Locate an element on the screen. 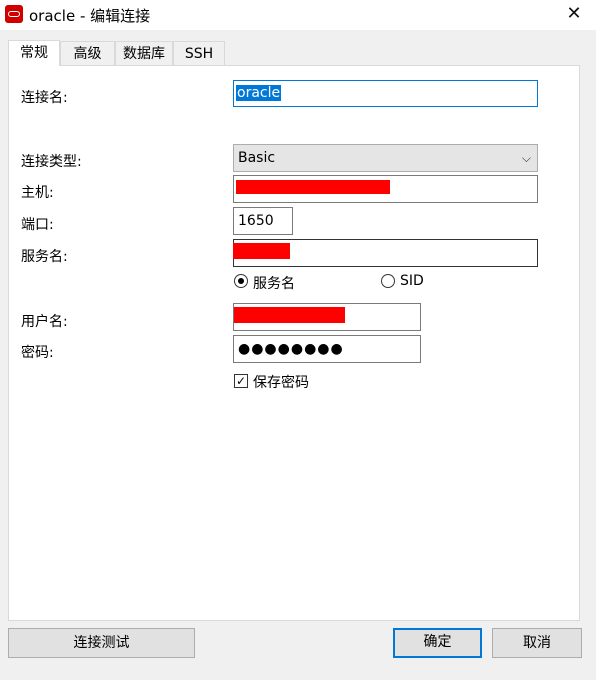 This screenshot has height=680, width=596. connection-name-value: oracle is located at coordinates (259, 93).